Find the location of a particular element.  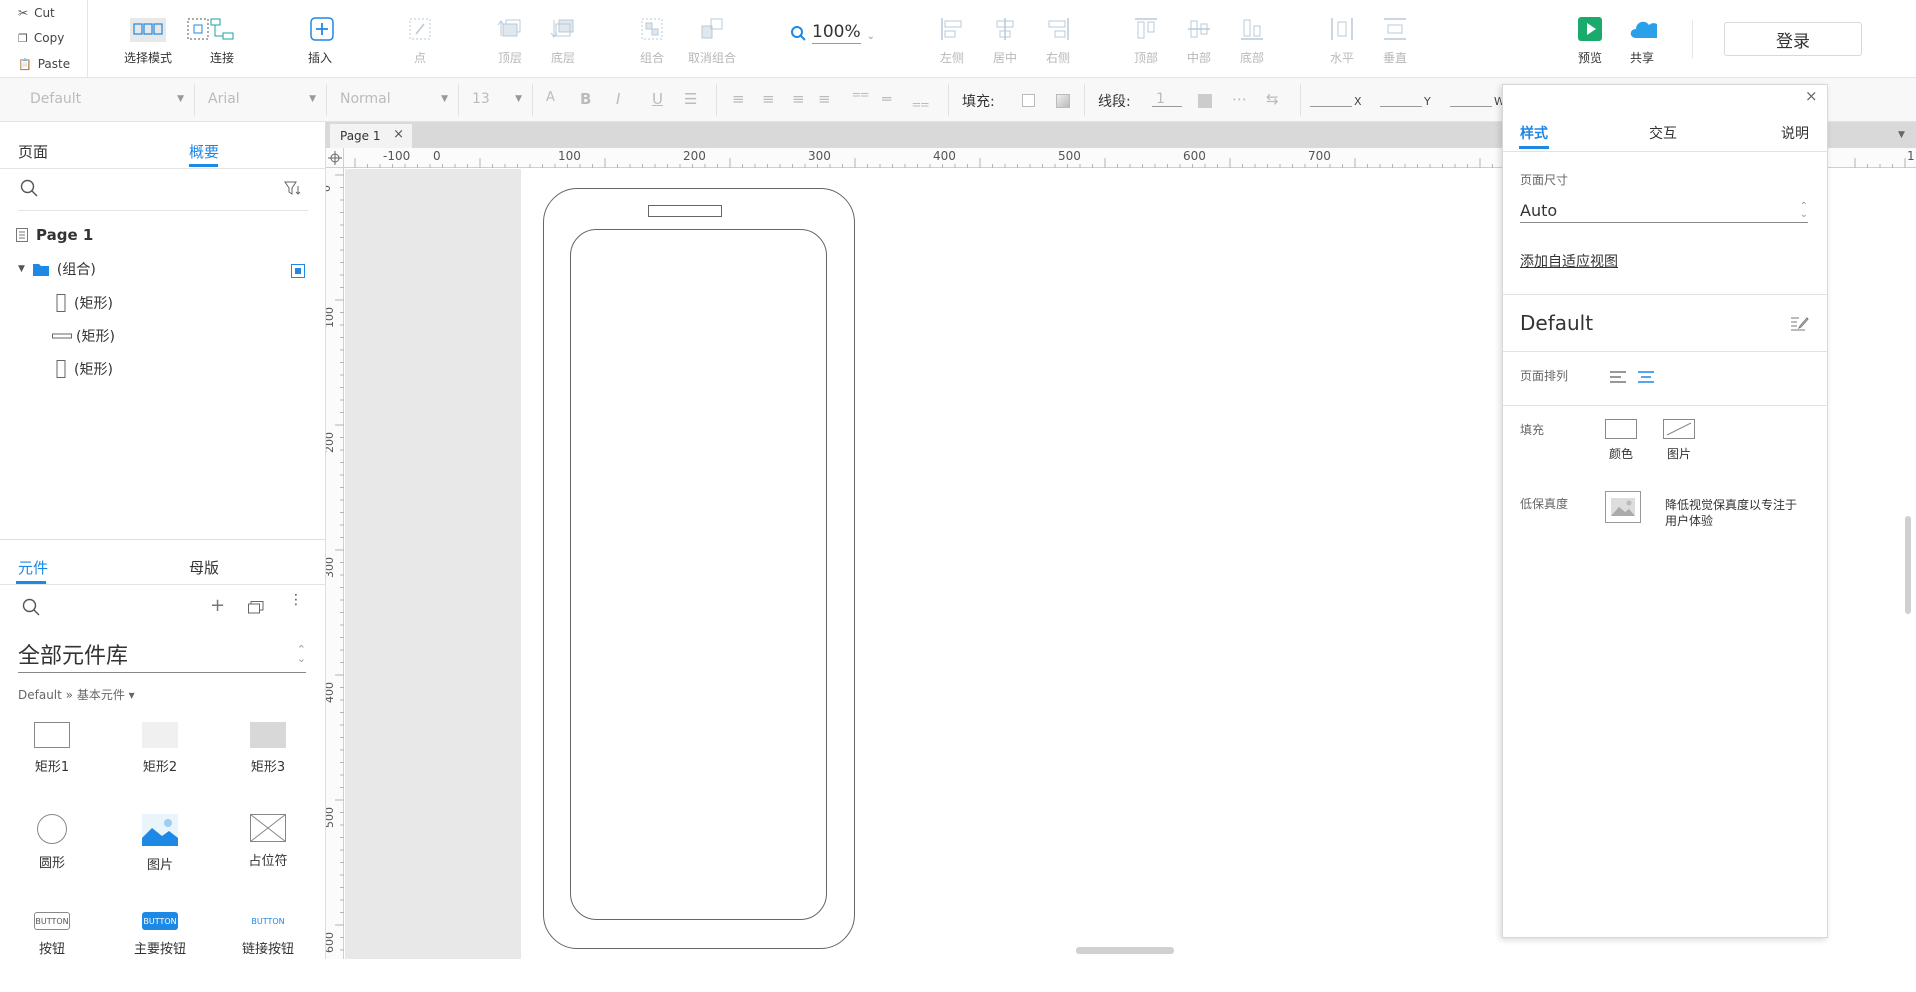

align-left-button: 左侧 is located at coordinates (952, 42).